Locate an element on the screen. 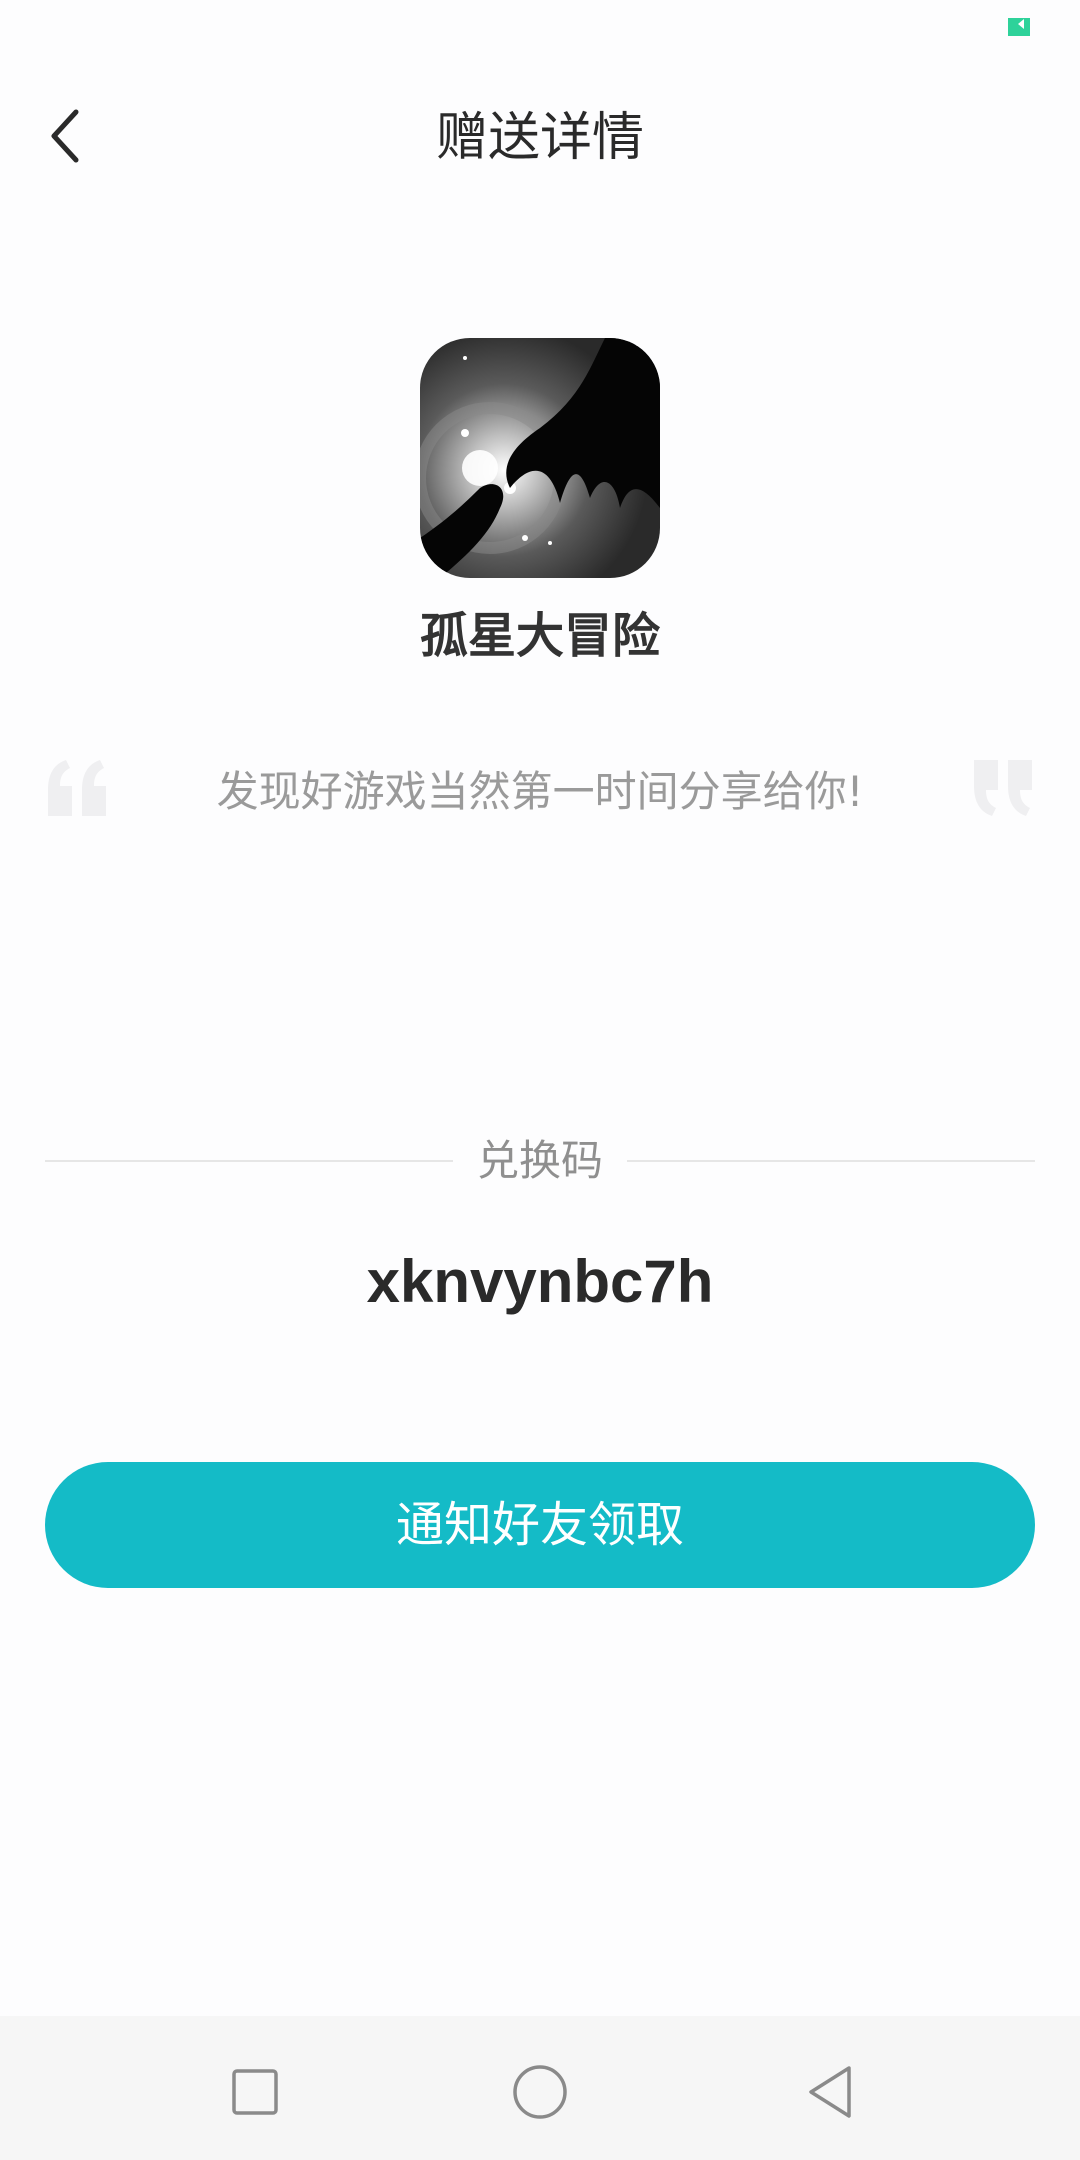 This screenshot has width=1080, height=2160. nav-recent-apps-button is located at coordinates (255, 2092).